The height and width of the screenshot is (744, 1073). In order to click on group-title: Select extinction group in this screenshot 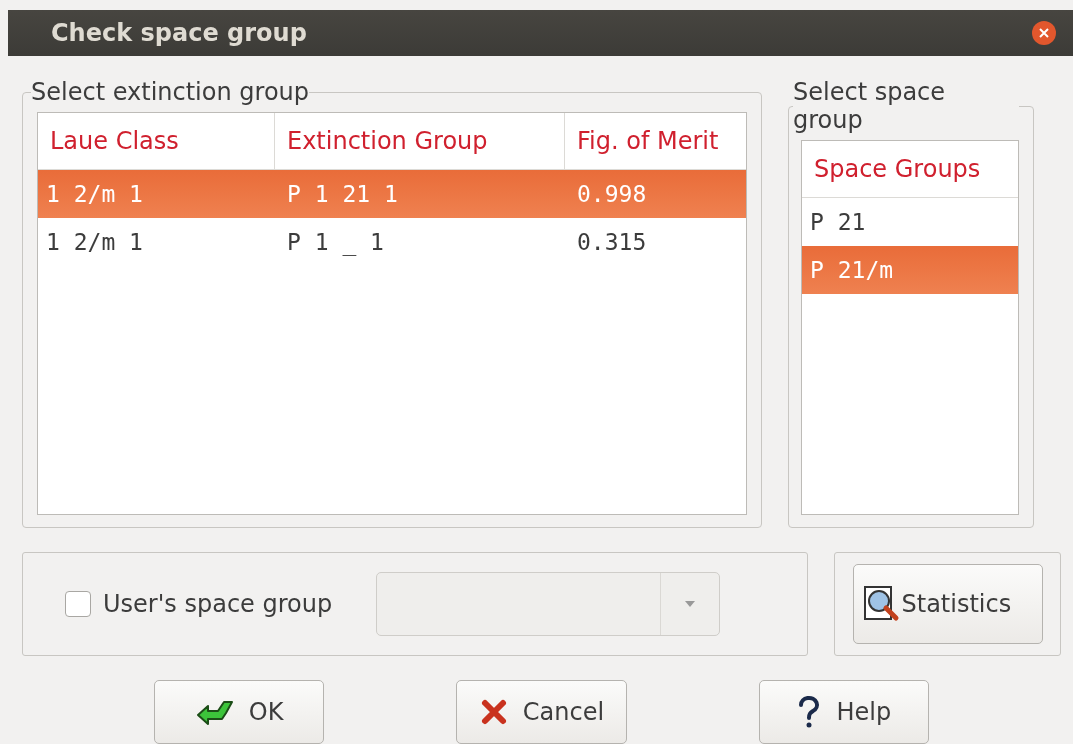, I will do `click(170, 92)`.